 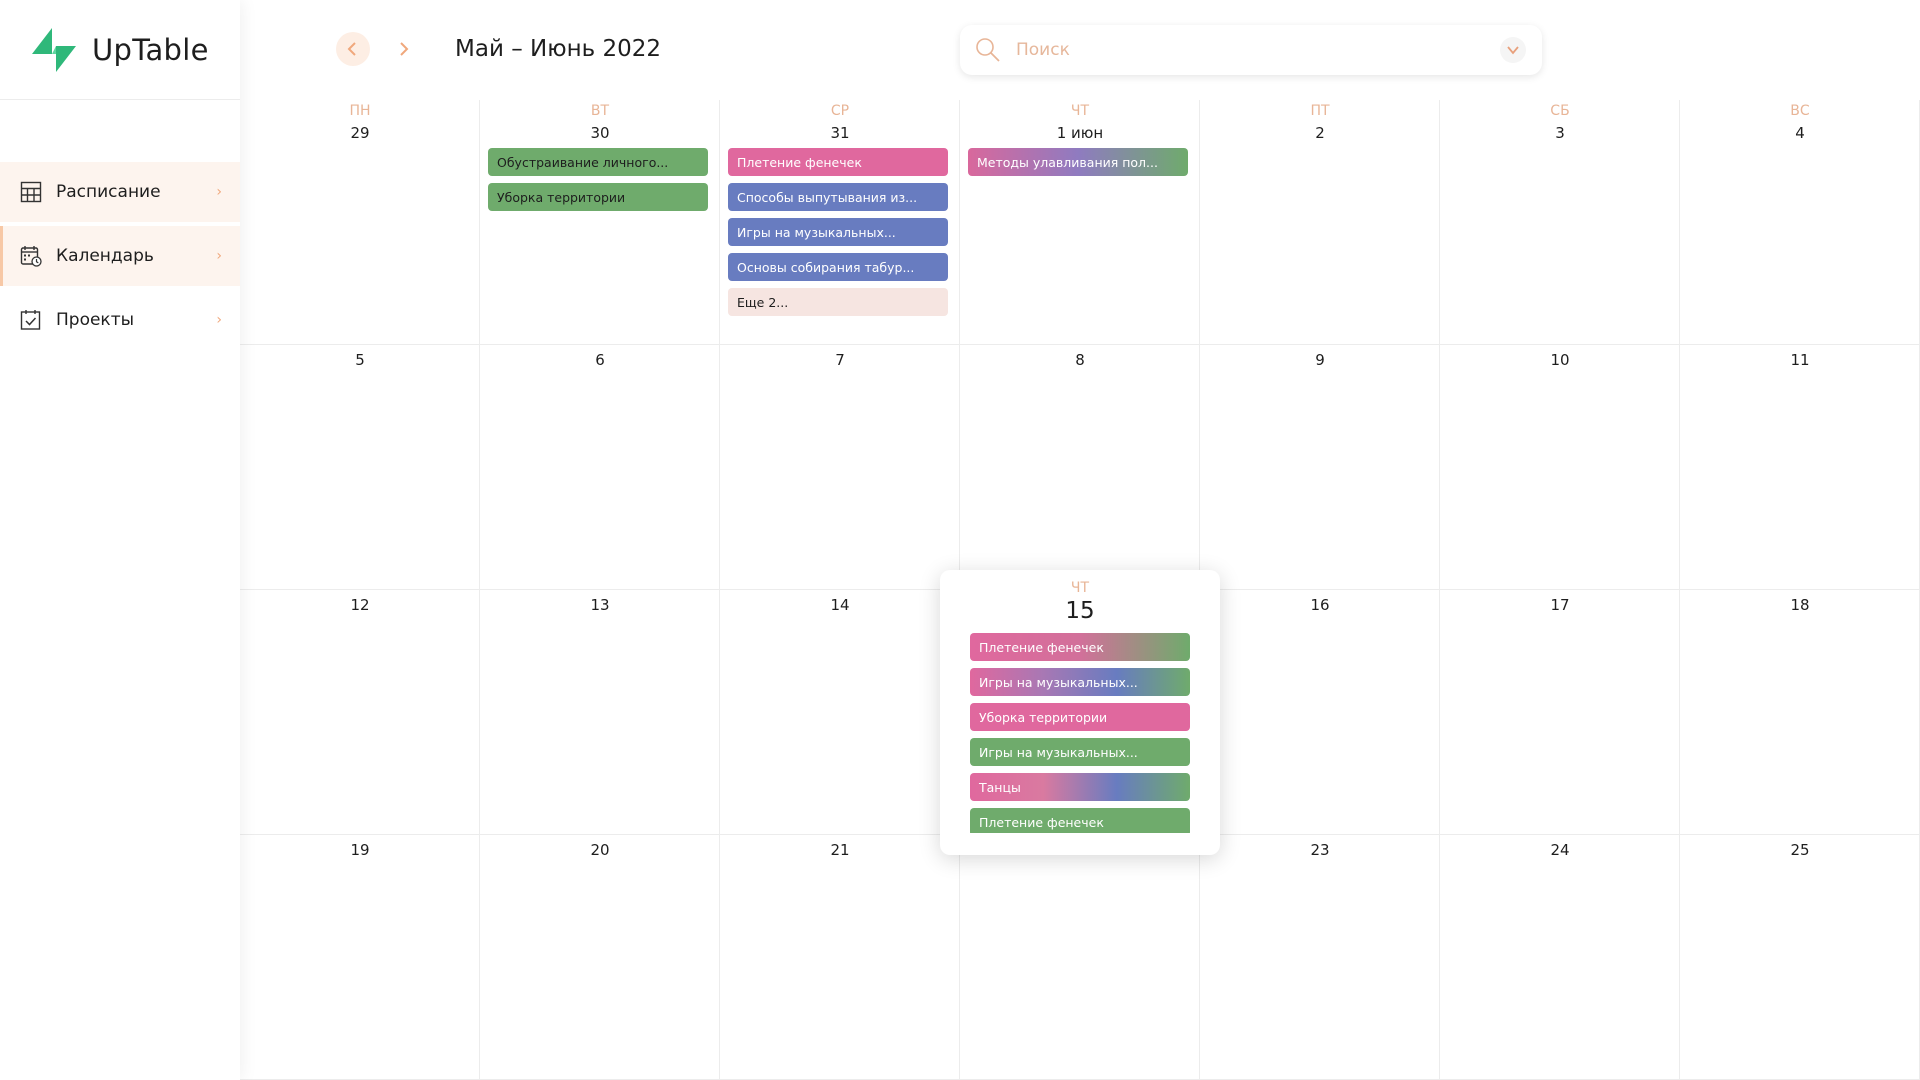 What do you see at coordinates (1320, 712) in the screenshot?
I see `day-cell: 16` at bounding box center [1320, 712].